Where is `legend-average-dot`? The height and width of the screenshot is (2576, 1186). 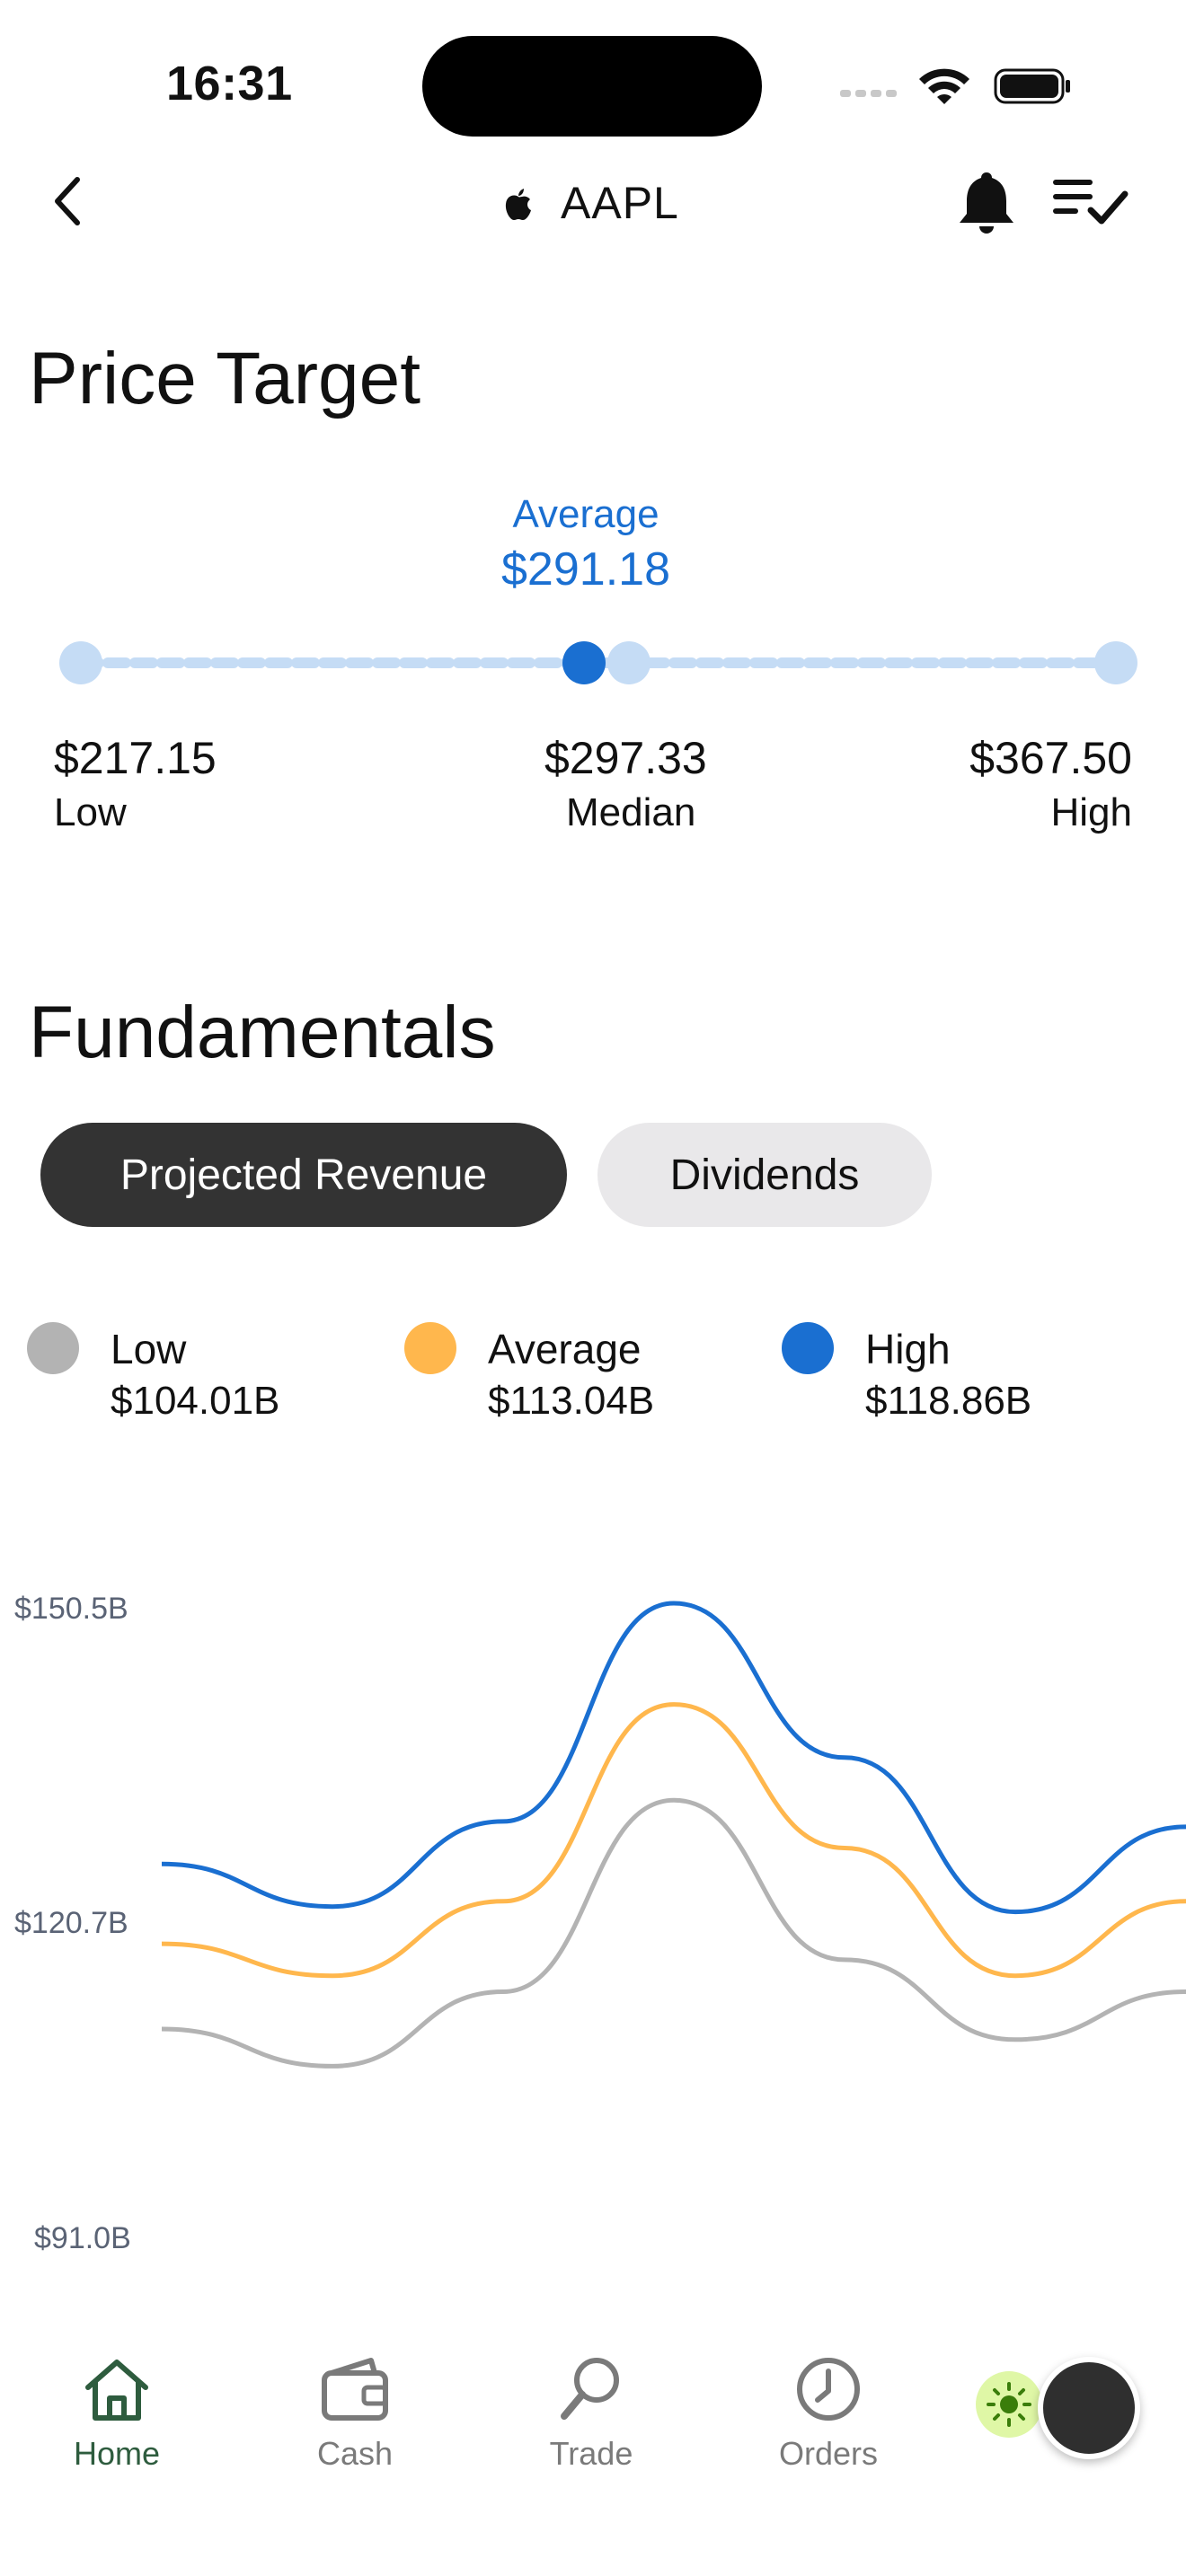
legend-average-dot is located at coordinates (430, 1348).